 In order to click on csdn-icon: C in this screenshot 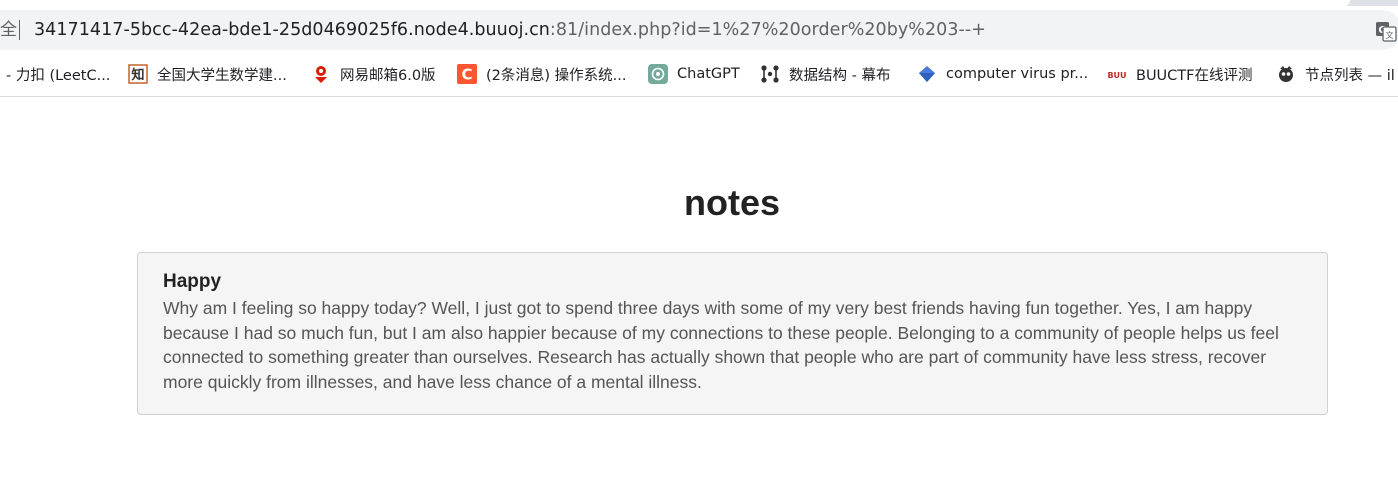, I will do `click(467, 74)`.